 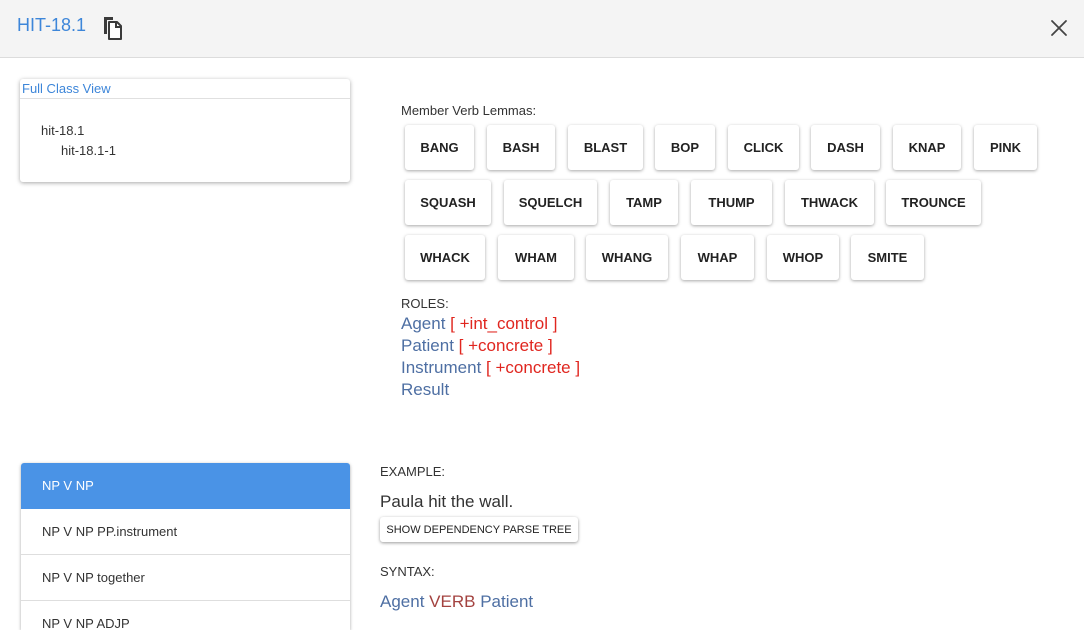 What do you see at coordinates (439, 147) in the screenshot?
I see `lemma-chip: BANG` at bounding box center [439, 147].